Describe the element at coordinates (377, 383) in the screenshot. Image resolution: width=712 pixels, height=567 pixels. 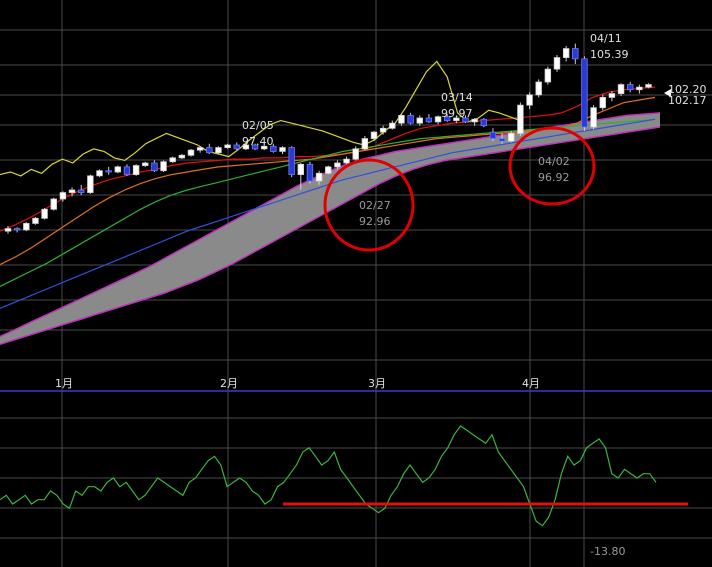
I see `x-tick-label: 3月` at that location.